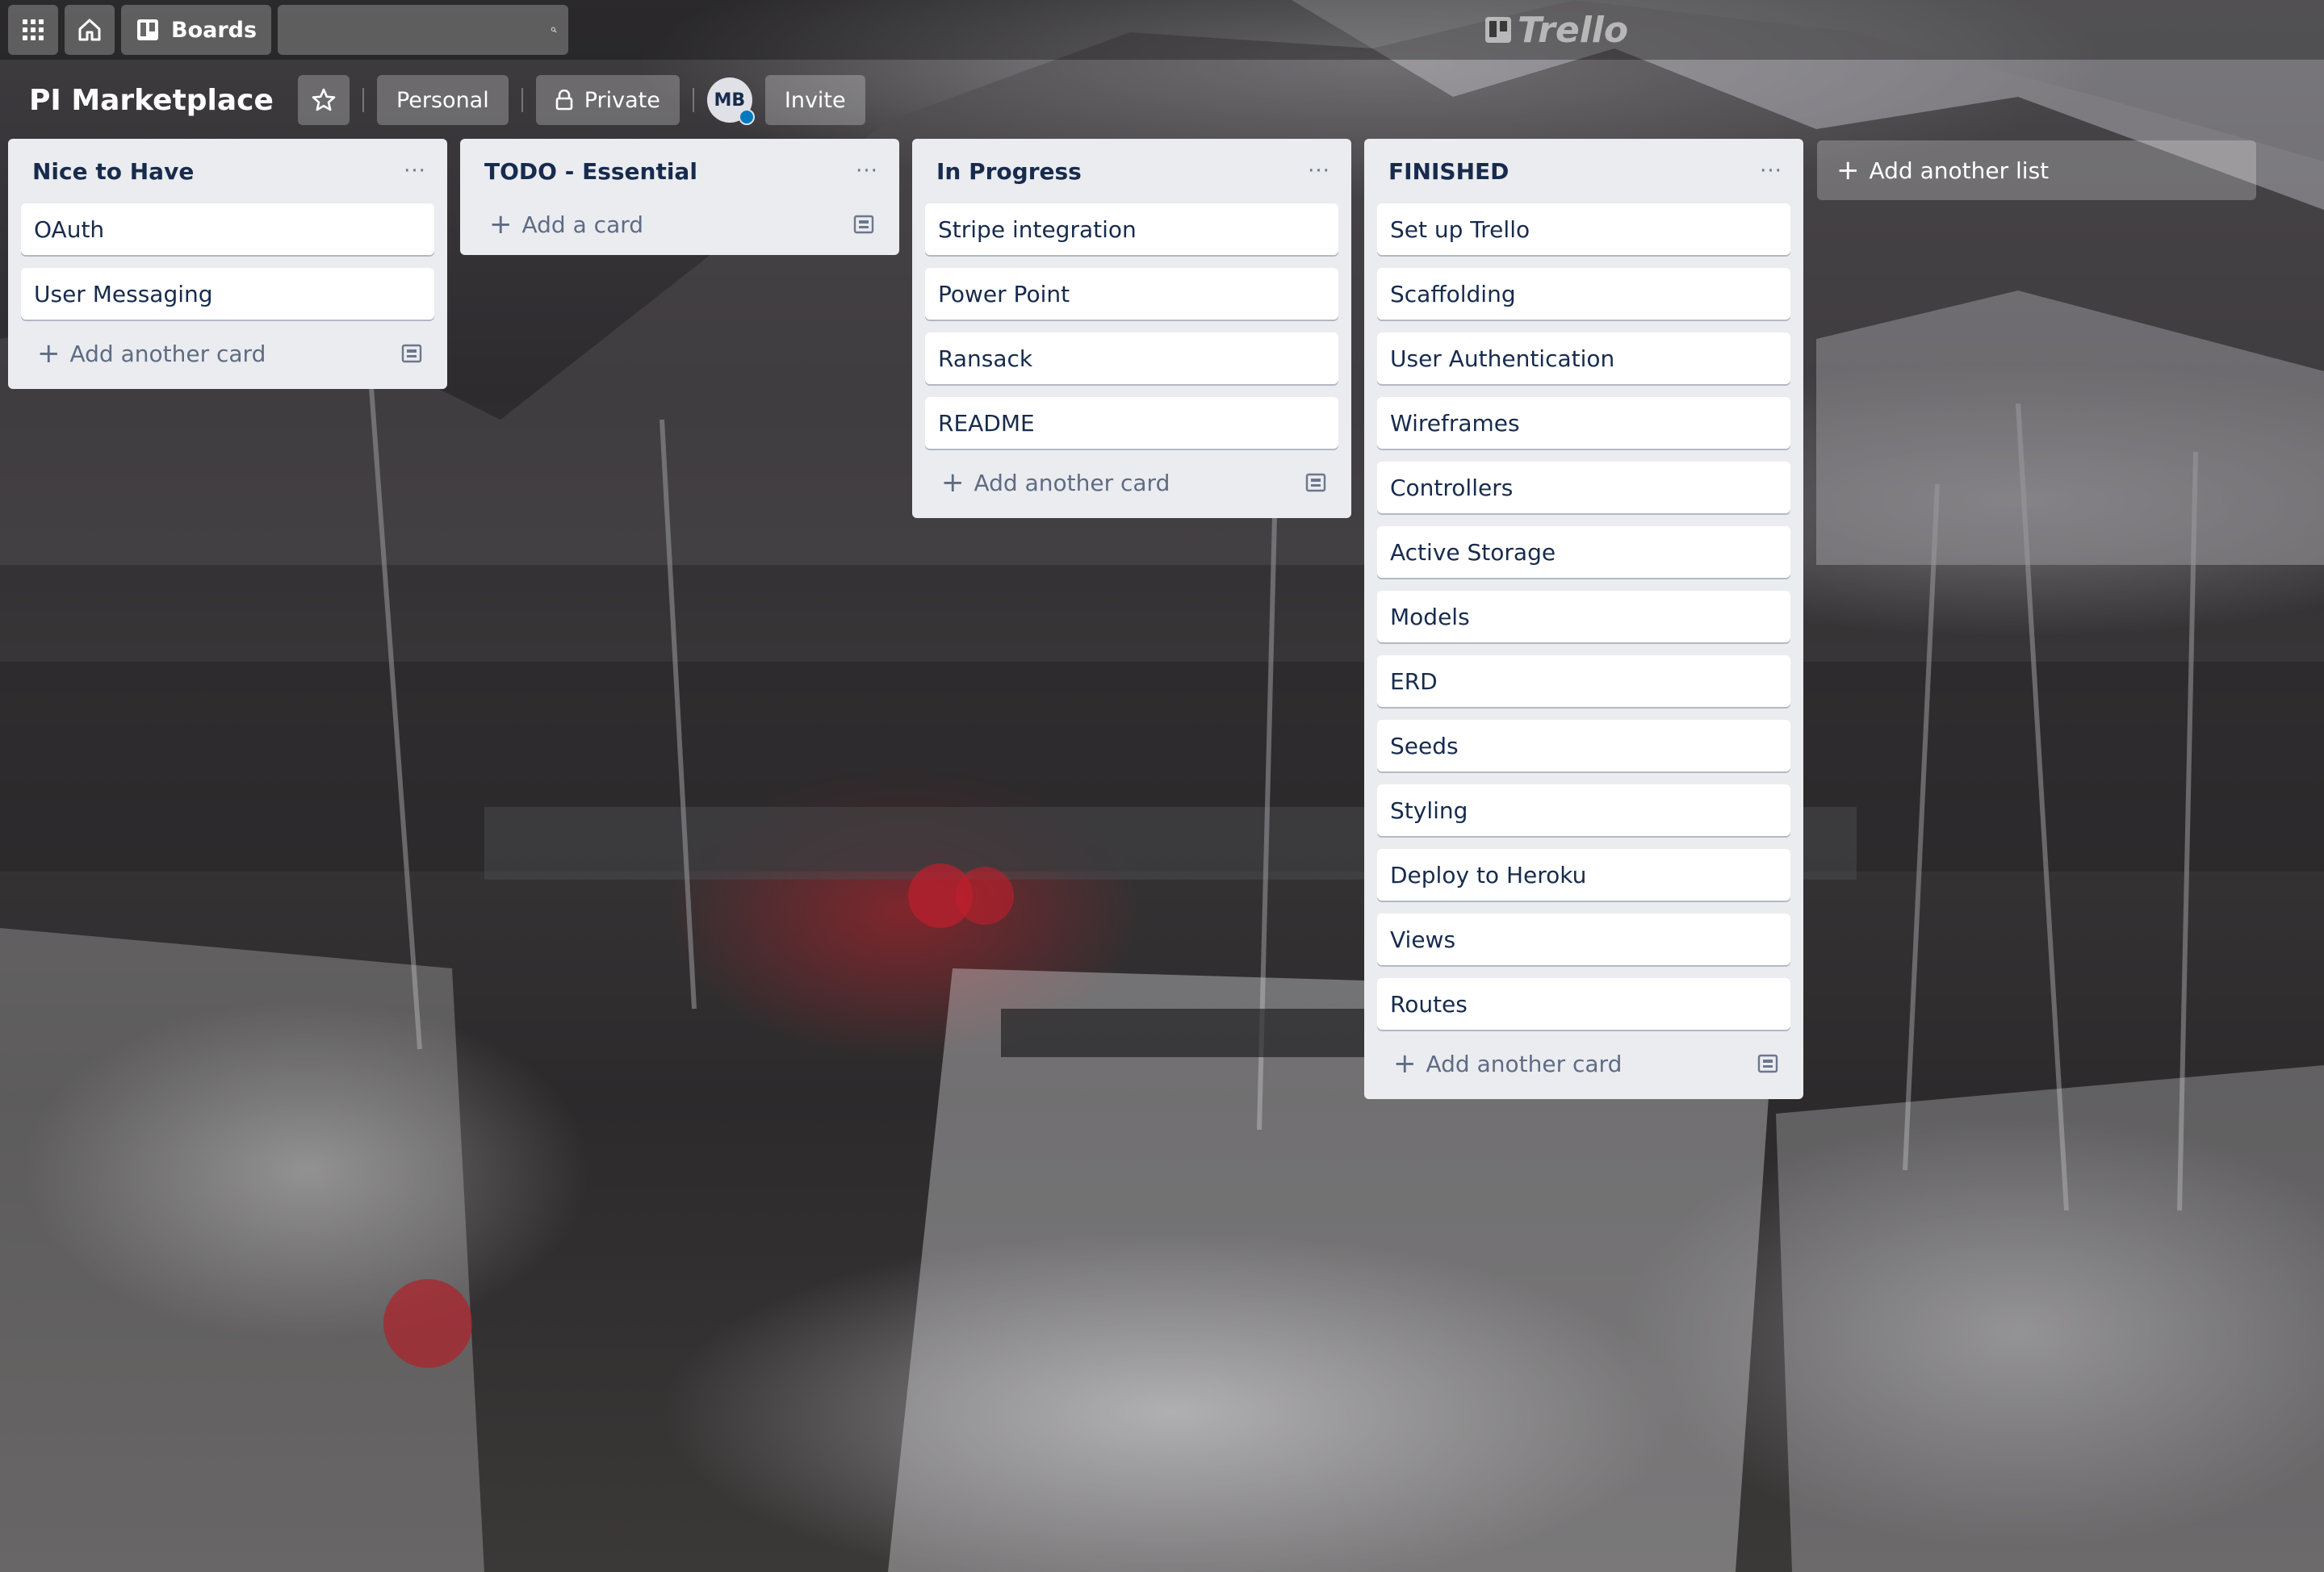 The image size is (2324, 1572). I want to click on card: Stripe integration, so click(1131, 229).